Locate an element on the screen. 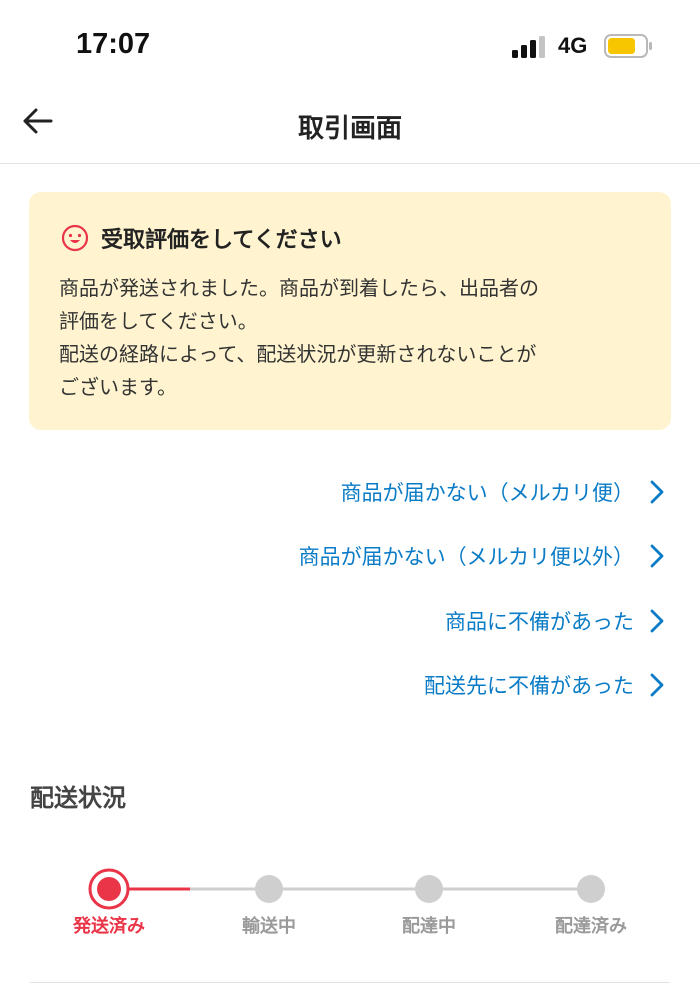  link-address-problem: 配送先に不備があった is located at coordinates (545, 685).